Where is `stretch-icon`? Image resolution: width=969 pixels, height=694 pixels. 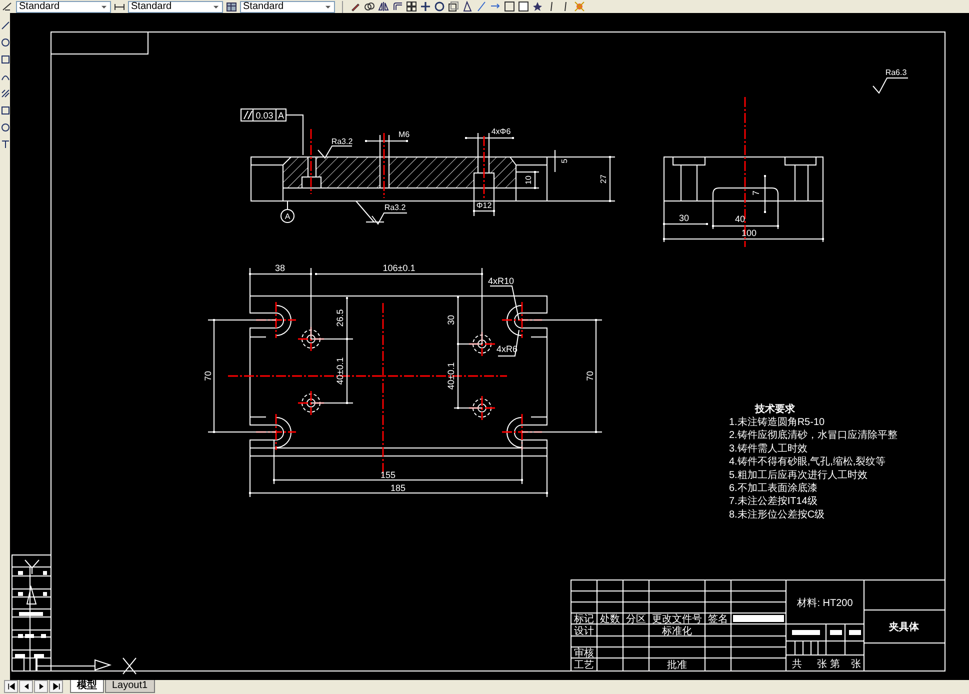
stretch-icon is located at coordinates (467, 6).